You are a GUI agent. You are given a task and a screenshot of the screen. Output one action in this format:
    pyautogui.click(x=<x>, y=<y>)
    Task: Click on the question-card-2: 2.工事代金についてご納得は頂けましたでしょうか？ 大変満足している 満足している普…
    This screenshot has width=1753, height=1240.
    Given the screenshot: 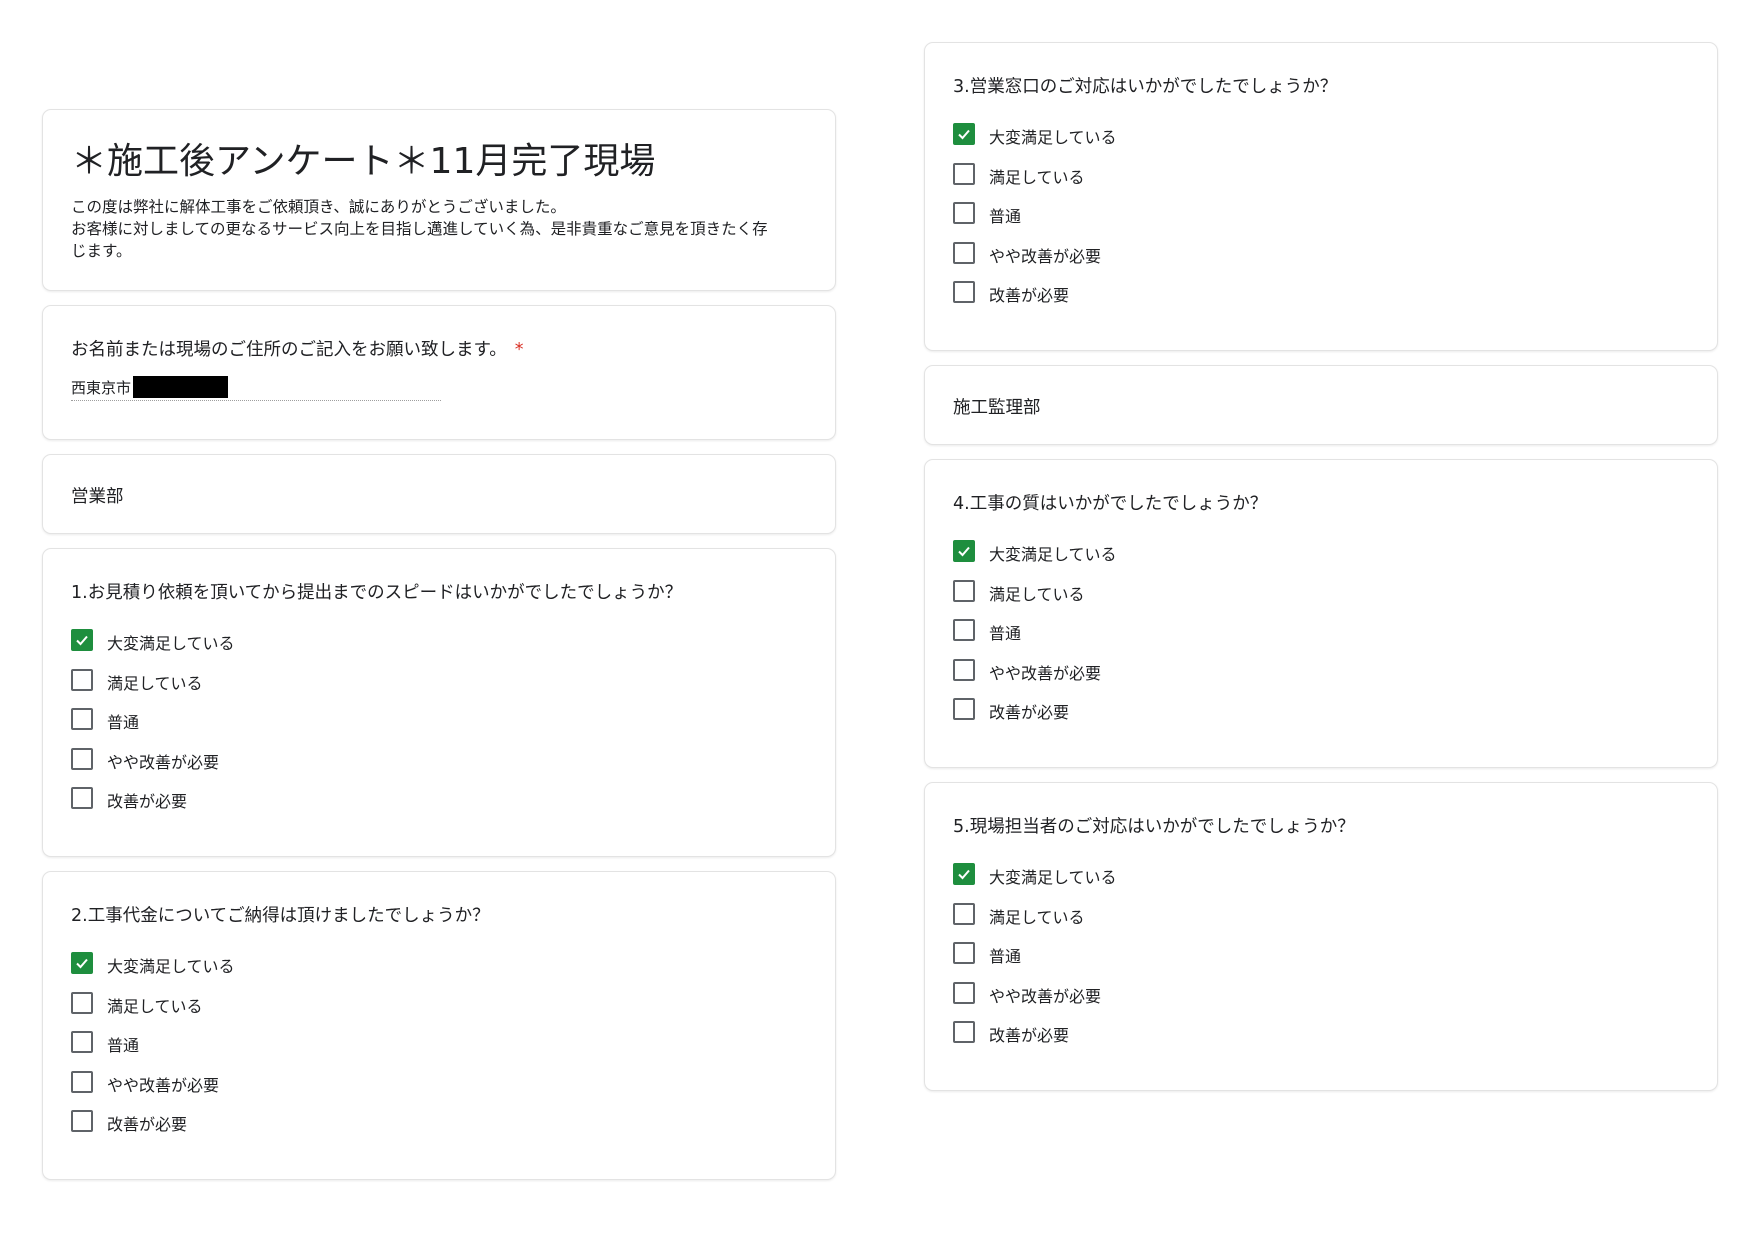 What is the action you would take?
    pyautogui.click(x=439, y=1025)
    